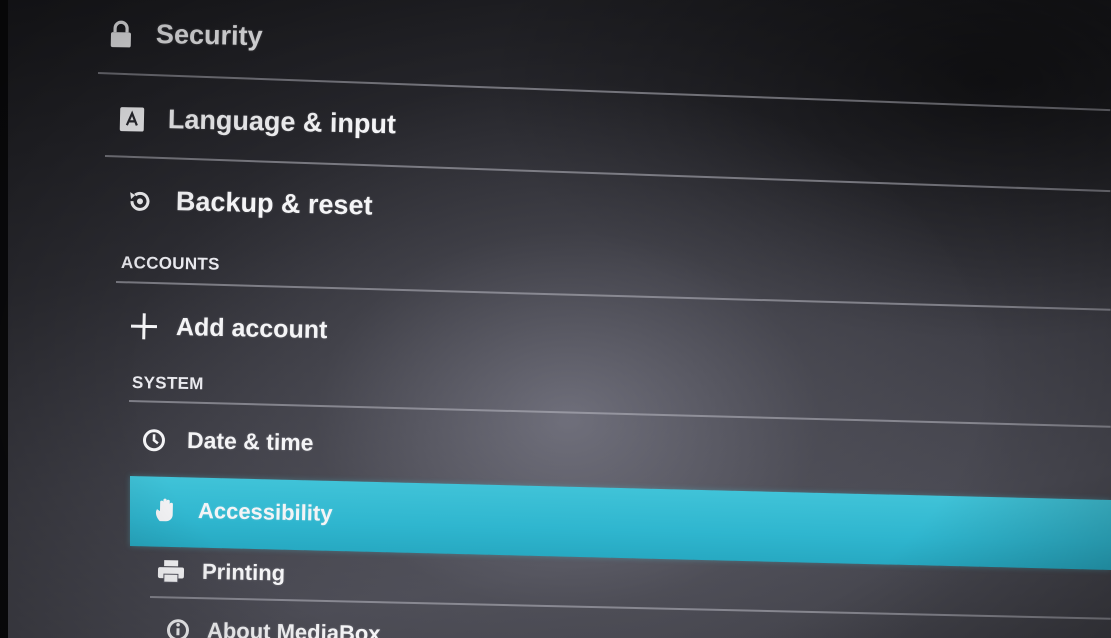 The image size is (1111, 638). I want to click on settings-item-label: About MediaBox, so click(293, 627).